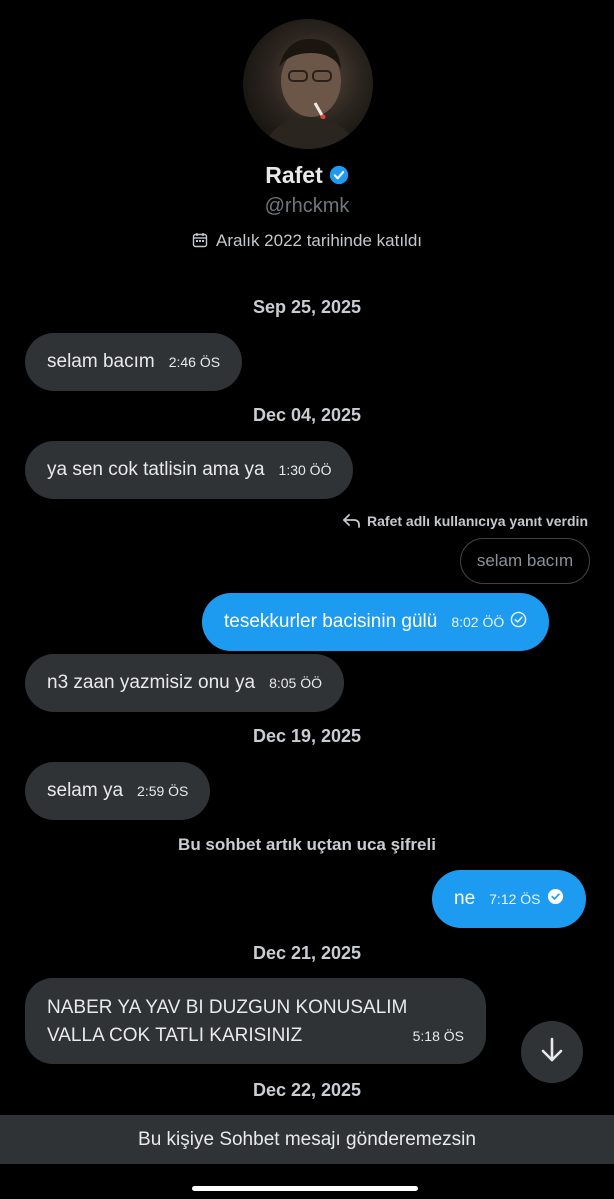  Describe the element at coordinates (151, 682) in the screenshot. I see `message-text: n3 zaan yazmisiz onu ya` at that location.